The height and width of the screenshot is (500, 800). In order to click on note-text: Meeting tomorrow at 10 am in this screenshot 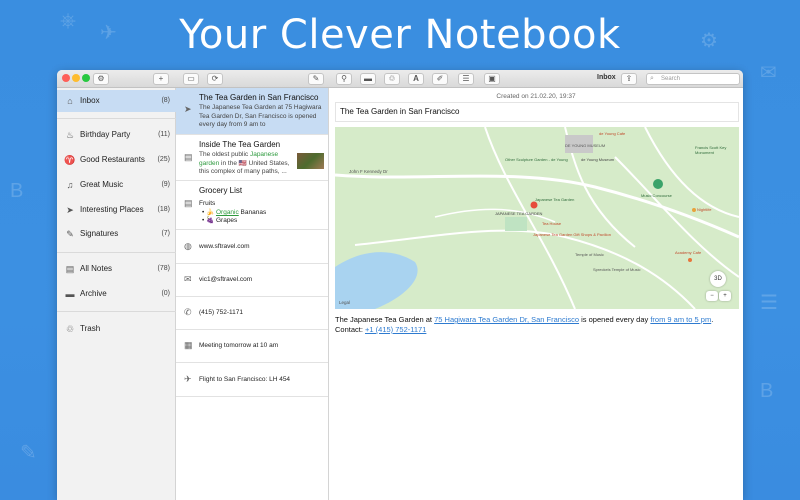, I will do `click(239, 345)`.